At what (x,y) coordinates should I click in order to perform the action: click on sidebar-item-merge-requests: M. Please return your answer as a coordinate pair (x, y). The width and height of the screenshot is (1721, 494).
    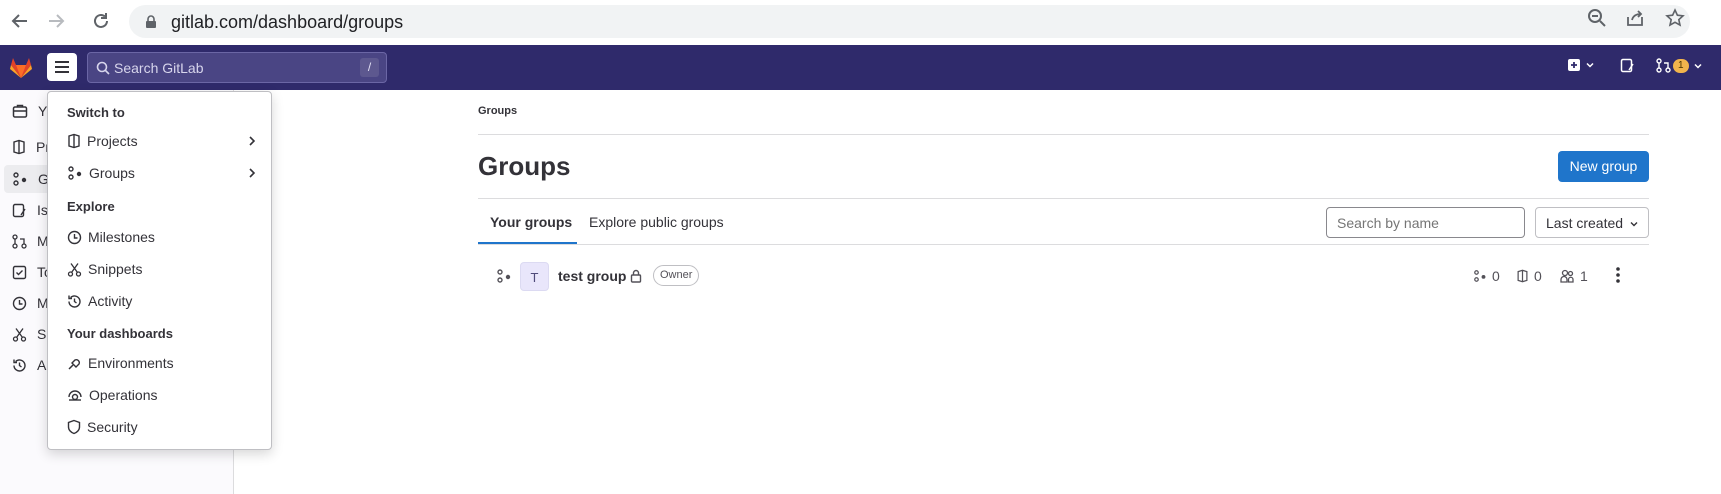
    Looking at the image, I should click on (30, 241).